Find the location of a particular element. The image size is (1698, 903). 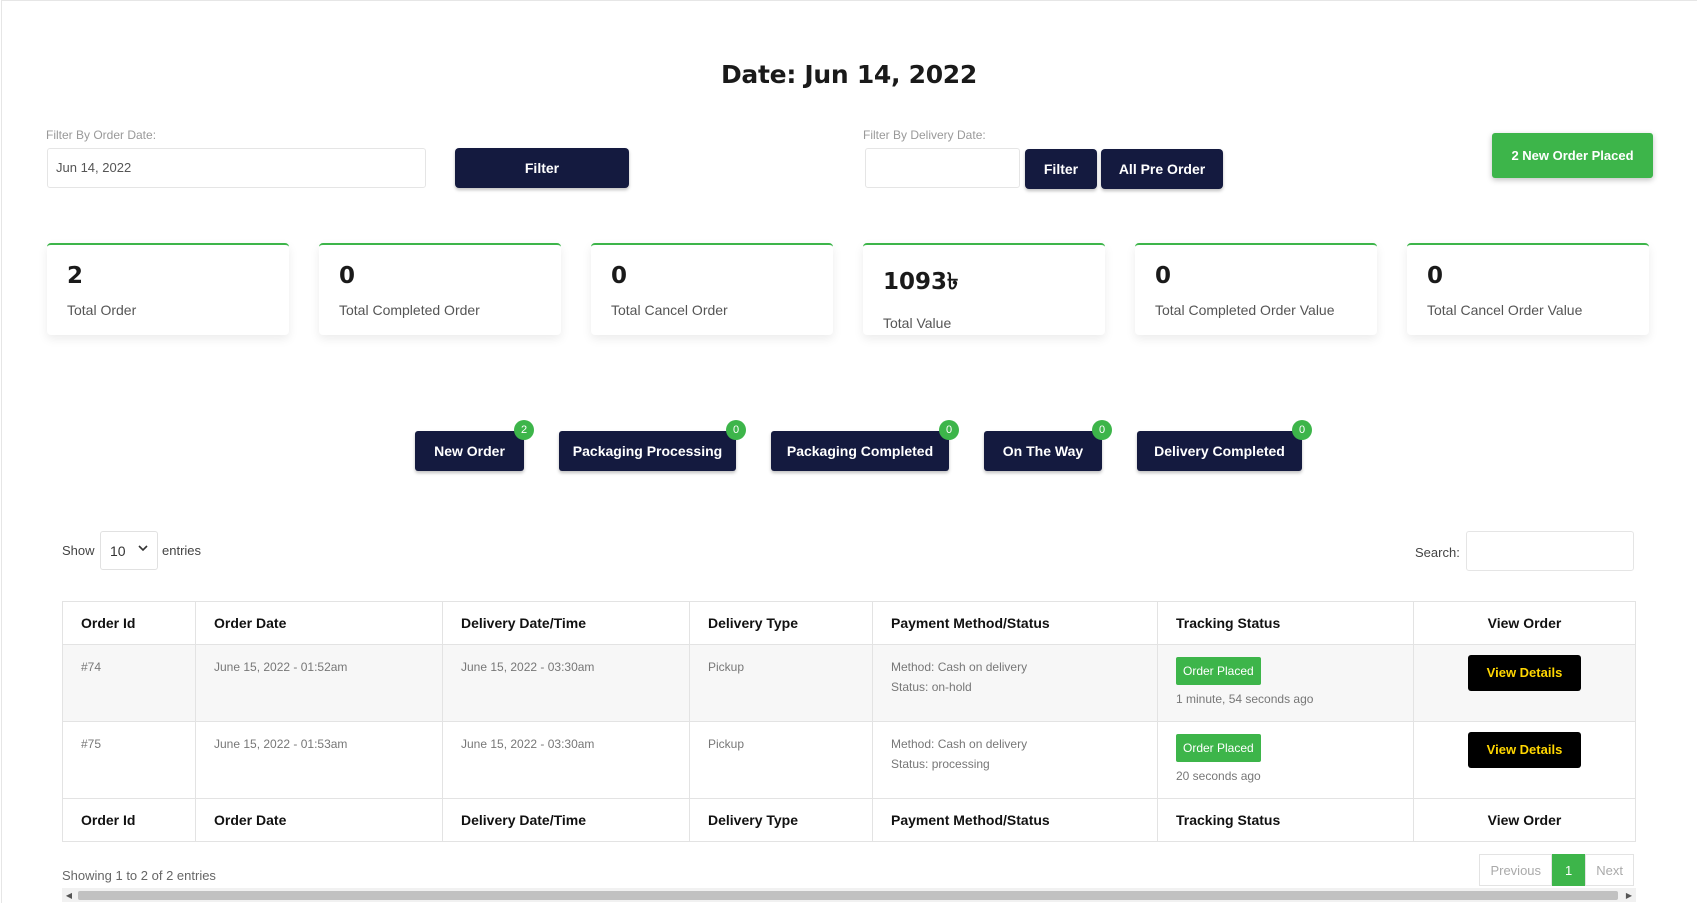

delivery-date-filter-button: Filter is located at coordinates (1061, 169).